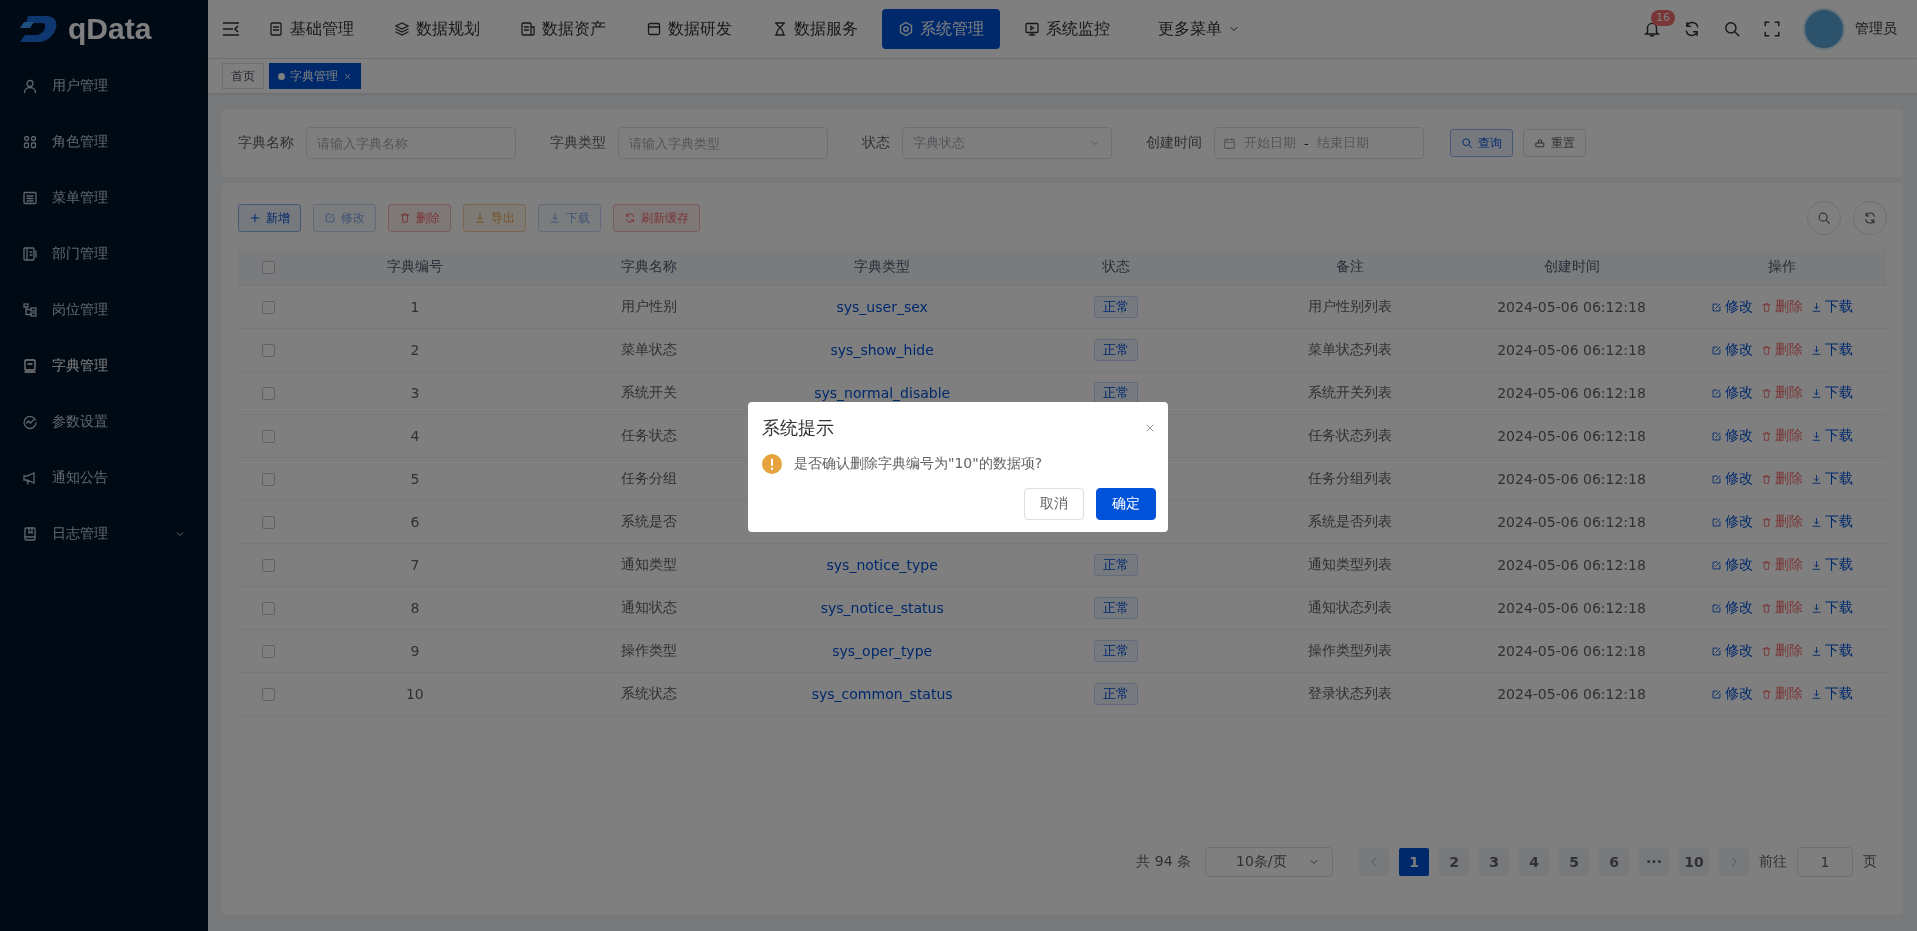  I want to click on dict-type-link: sys_show_hide, so click(882, 350).